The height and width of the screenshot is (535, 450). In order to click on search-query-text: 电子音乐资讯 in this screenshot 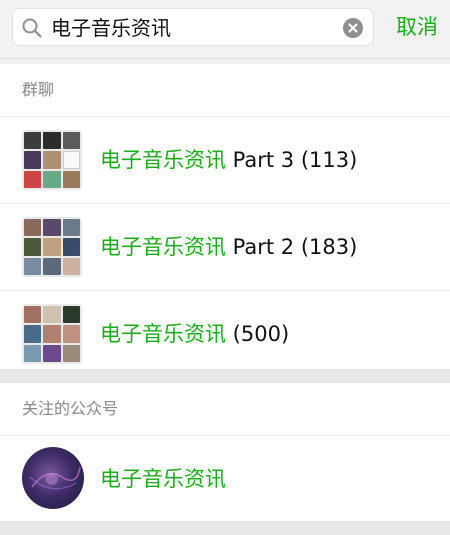, I will do `click(111, 28)`.